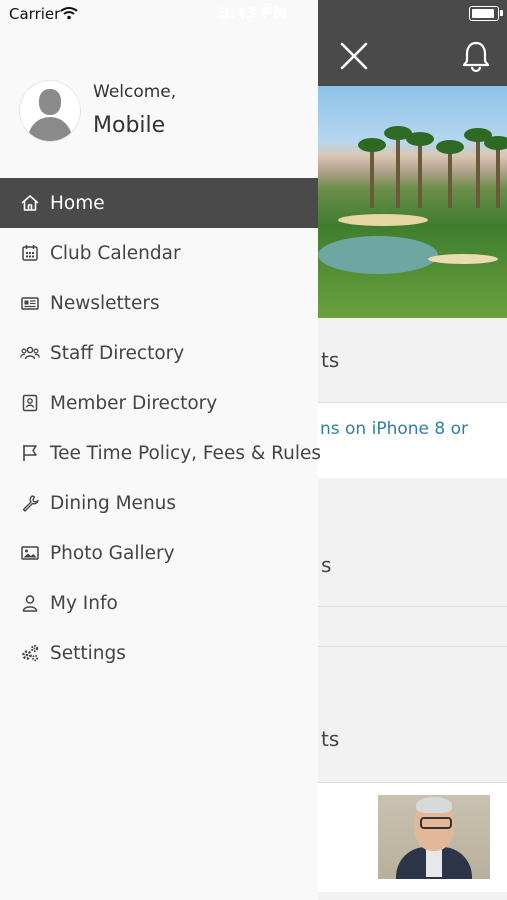 This screenshot has height=900, width=507. What do you see at coordinates (134, 403) in the screenshot?
I see `menu-item-label: Member Directory` at bounding box center [134, 403].